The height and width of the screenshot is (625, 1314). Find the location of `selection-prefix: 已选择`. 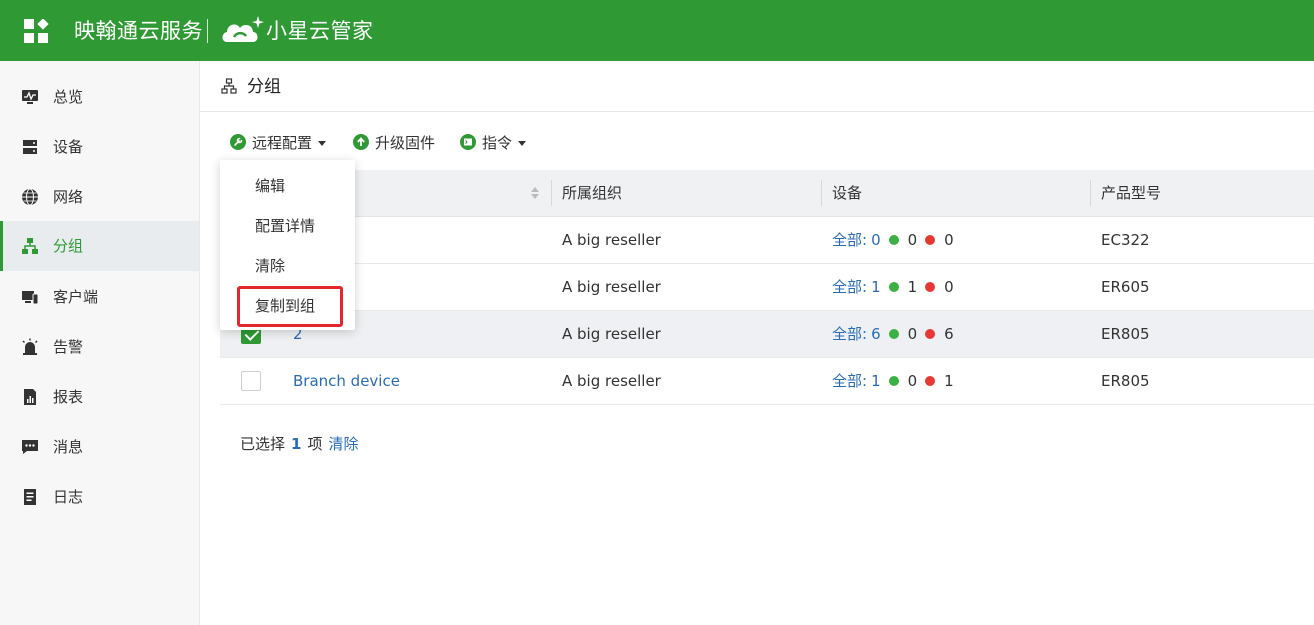

selection-prefix: 已选择 is located at coordinates (263, 444).